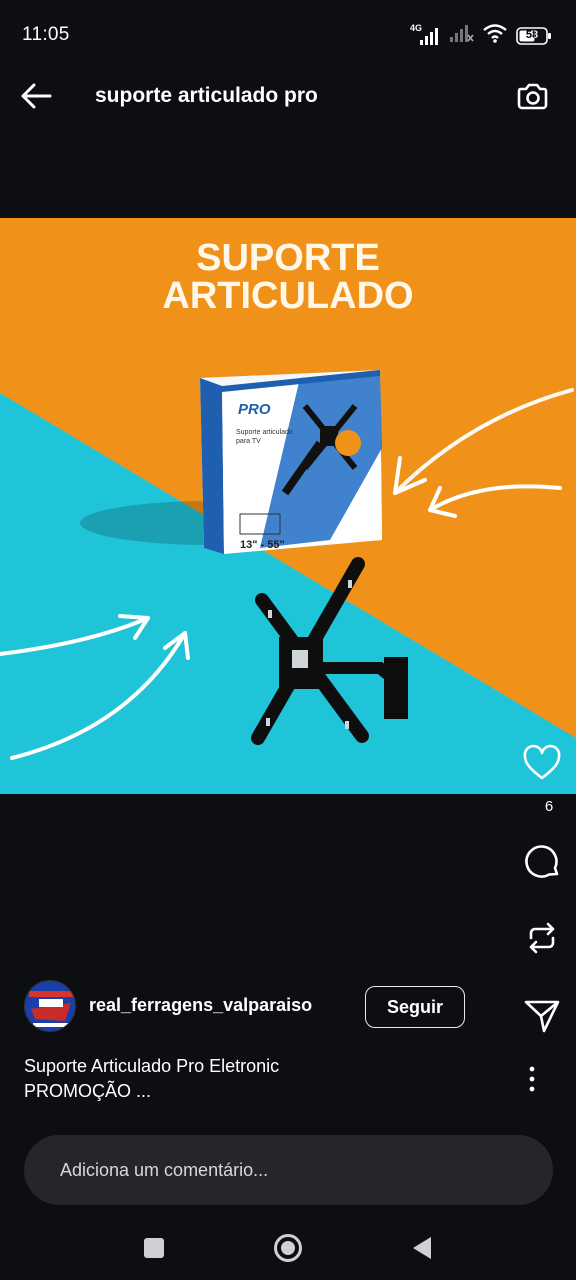 Image resolution: width=576 pixels, height=1280 pixels. Describe the element at coordinates (461, 35) in the screenshot. I see `signal-weak-icon` at that location.